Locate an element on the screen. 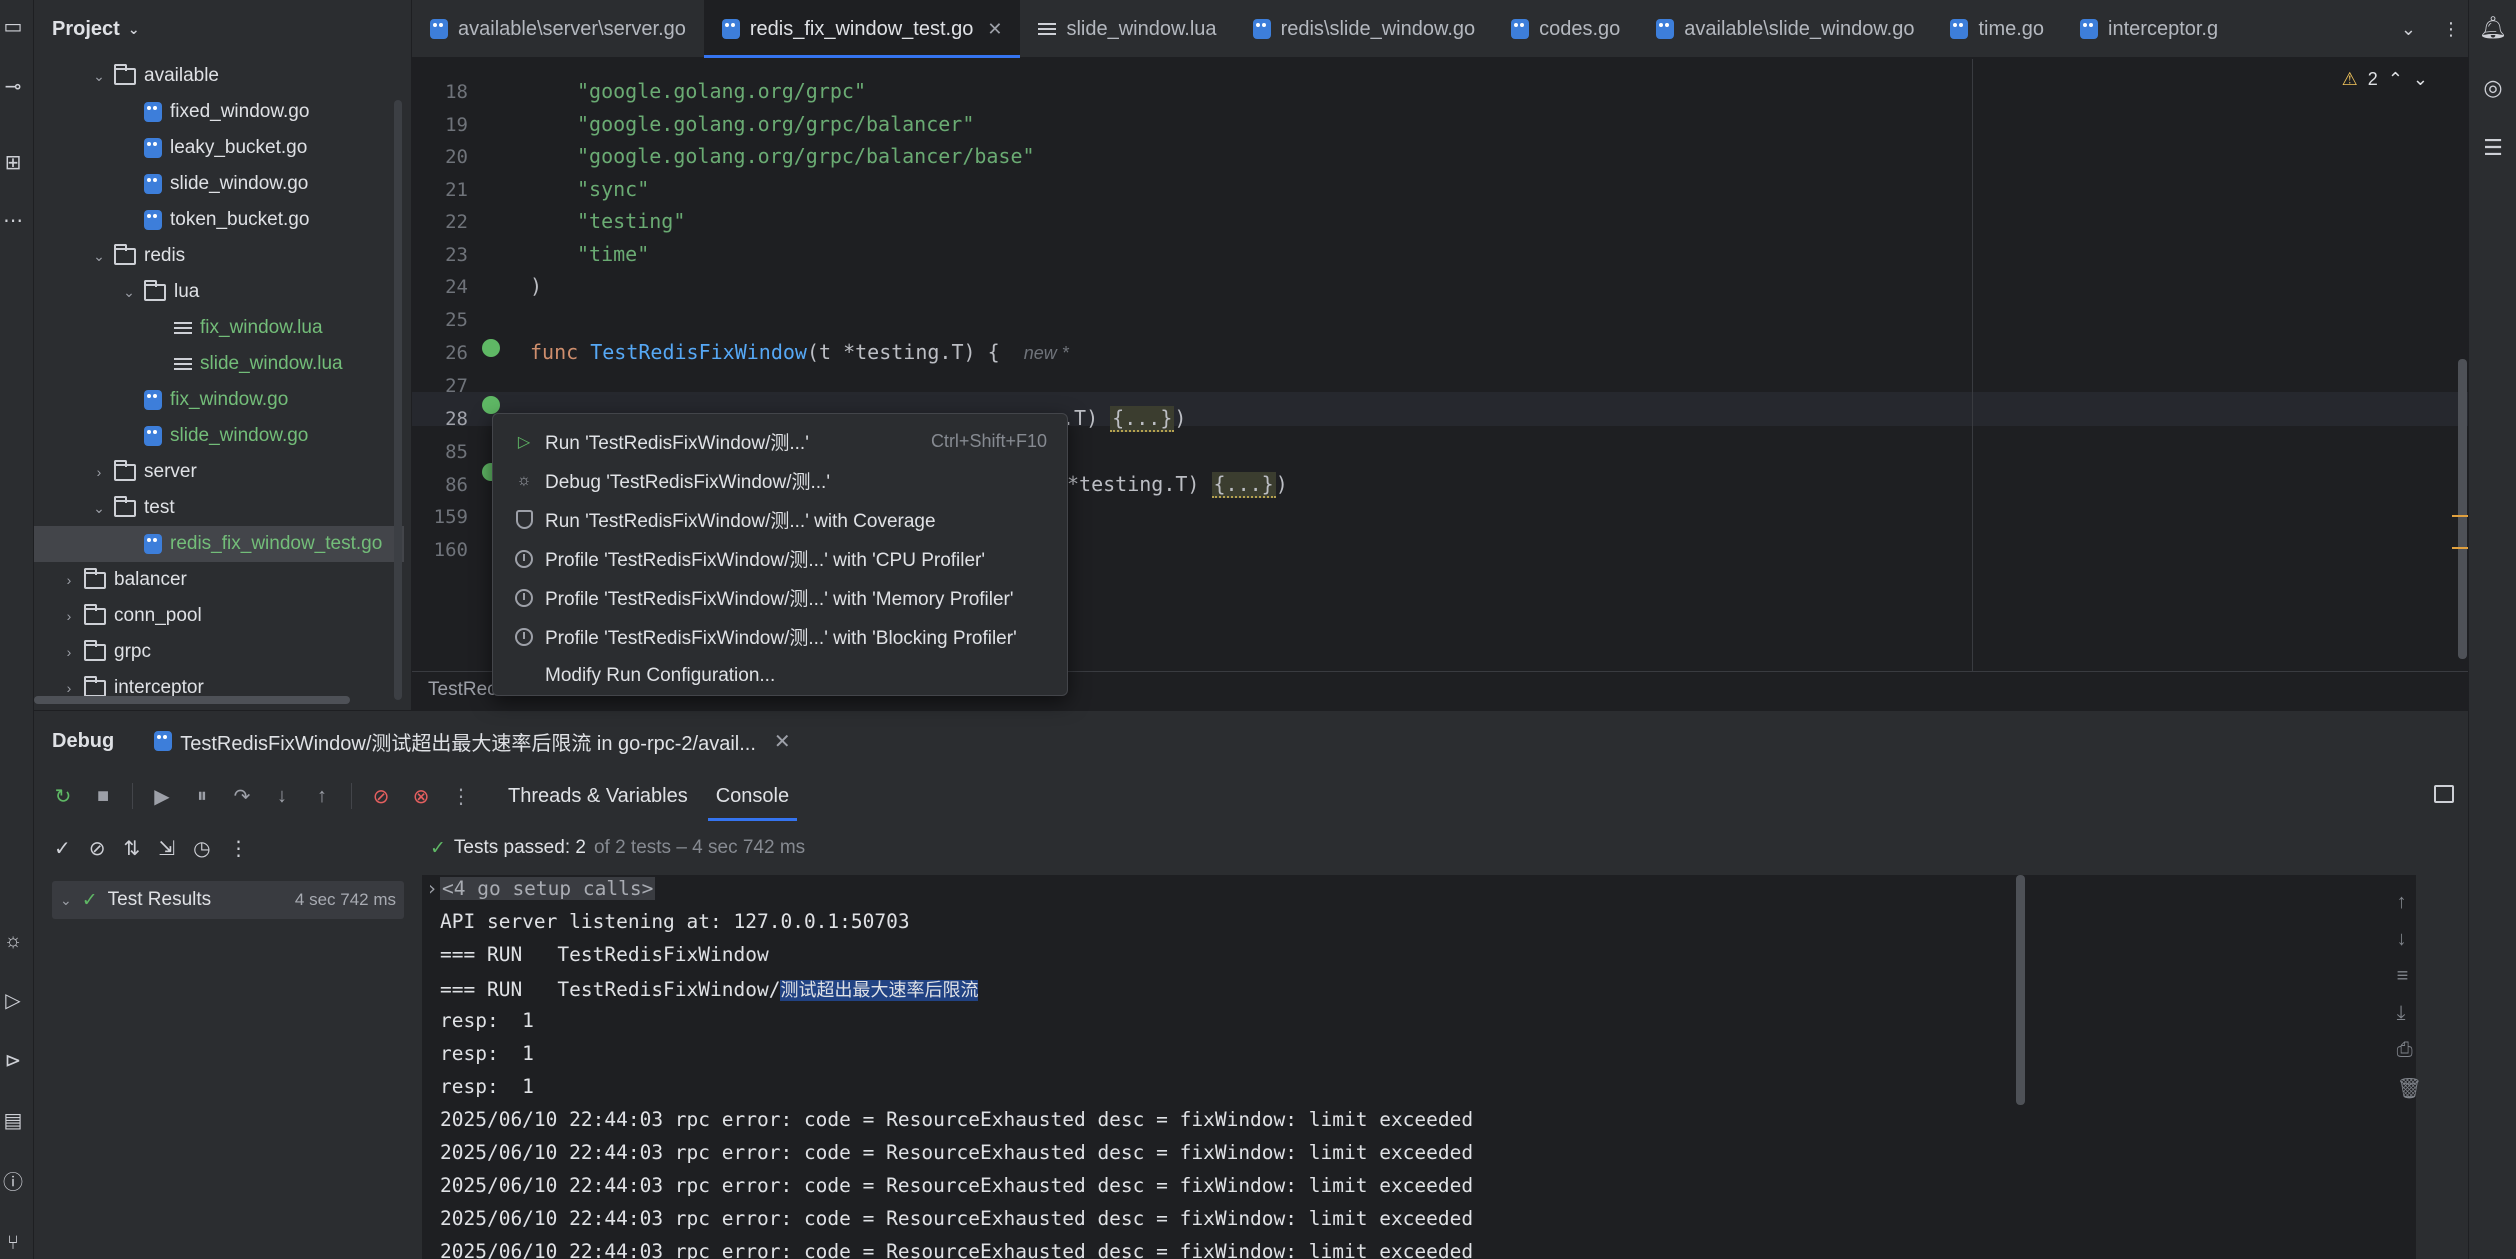 This screenshot has height=1259, width=2516. code-line: "sync" is located at coordinates (613, 189).